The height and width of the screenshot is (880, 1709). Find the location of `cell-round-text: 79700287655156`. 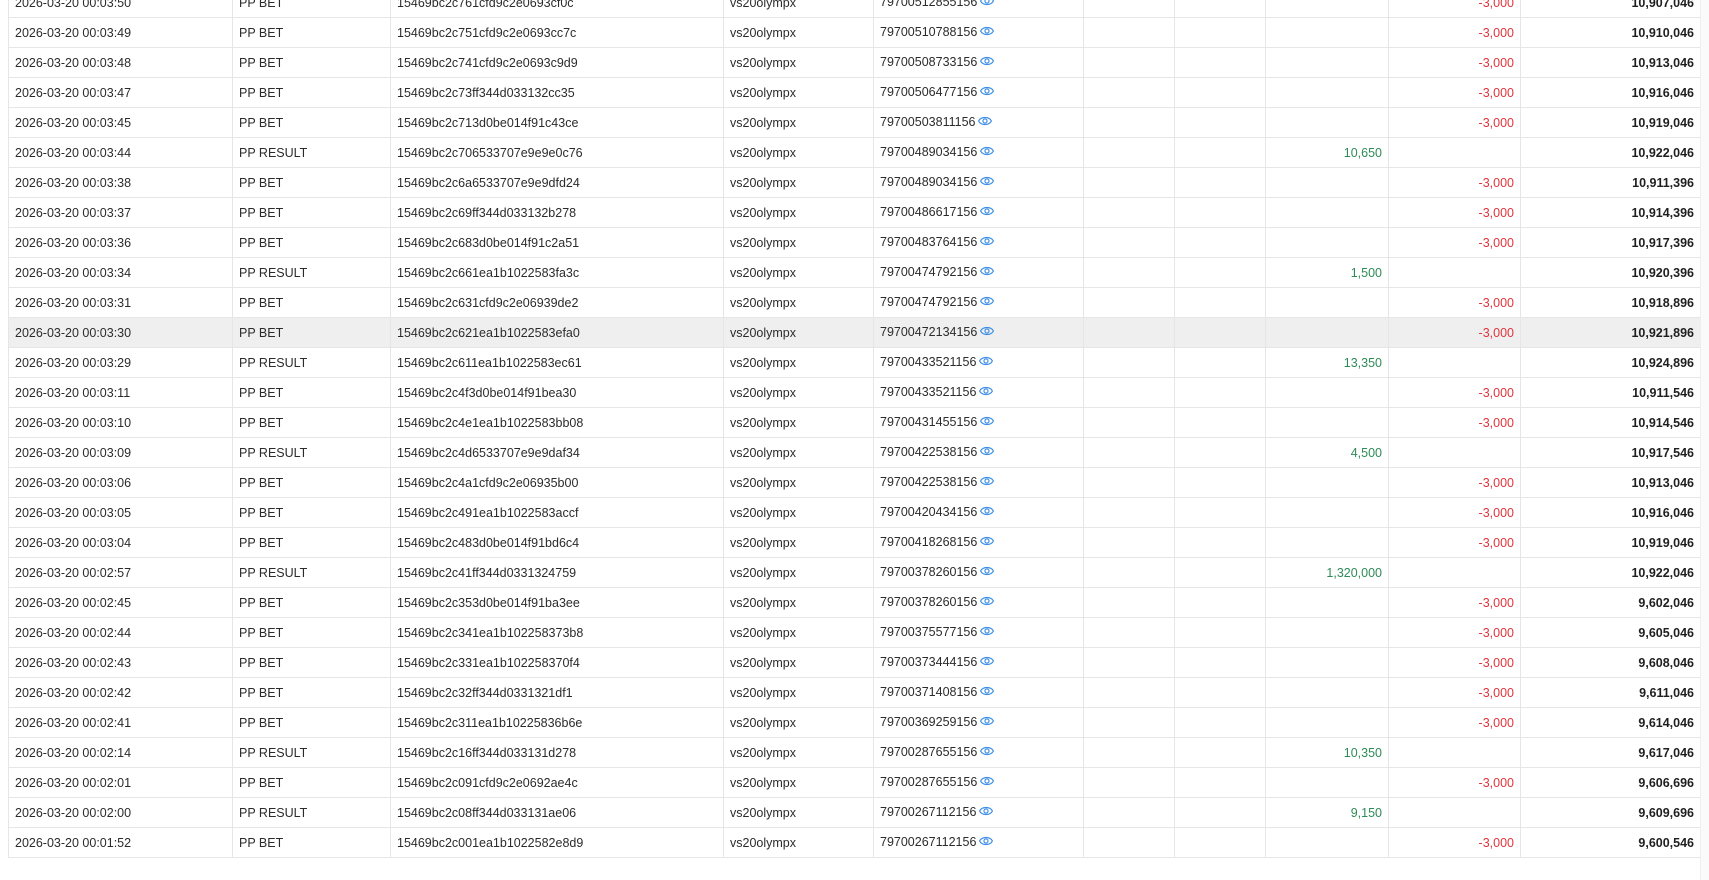

cell-round-text: 79700287655156 is located at coordinates (929, 752).